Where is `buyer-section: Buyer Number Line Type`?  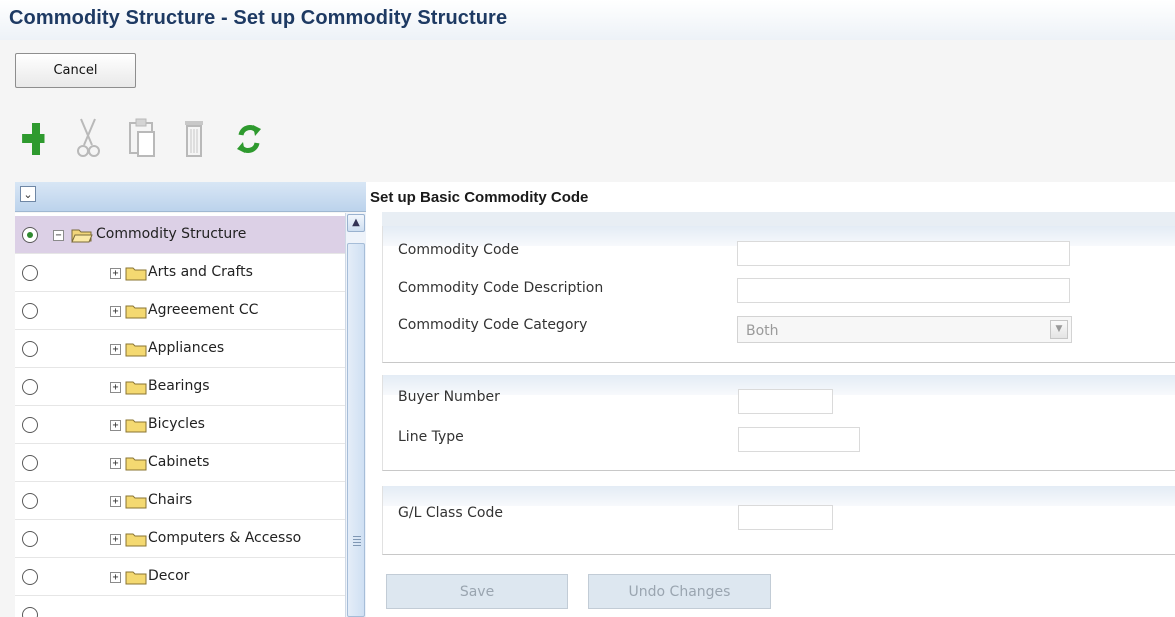 buyer-section: Buyer Number Line Type is located at coordinates (778, 423).